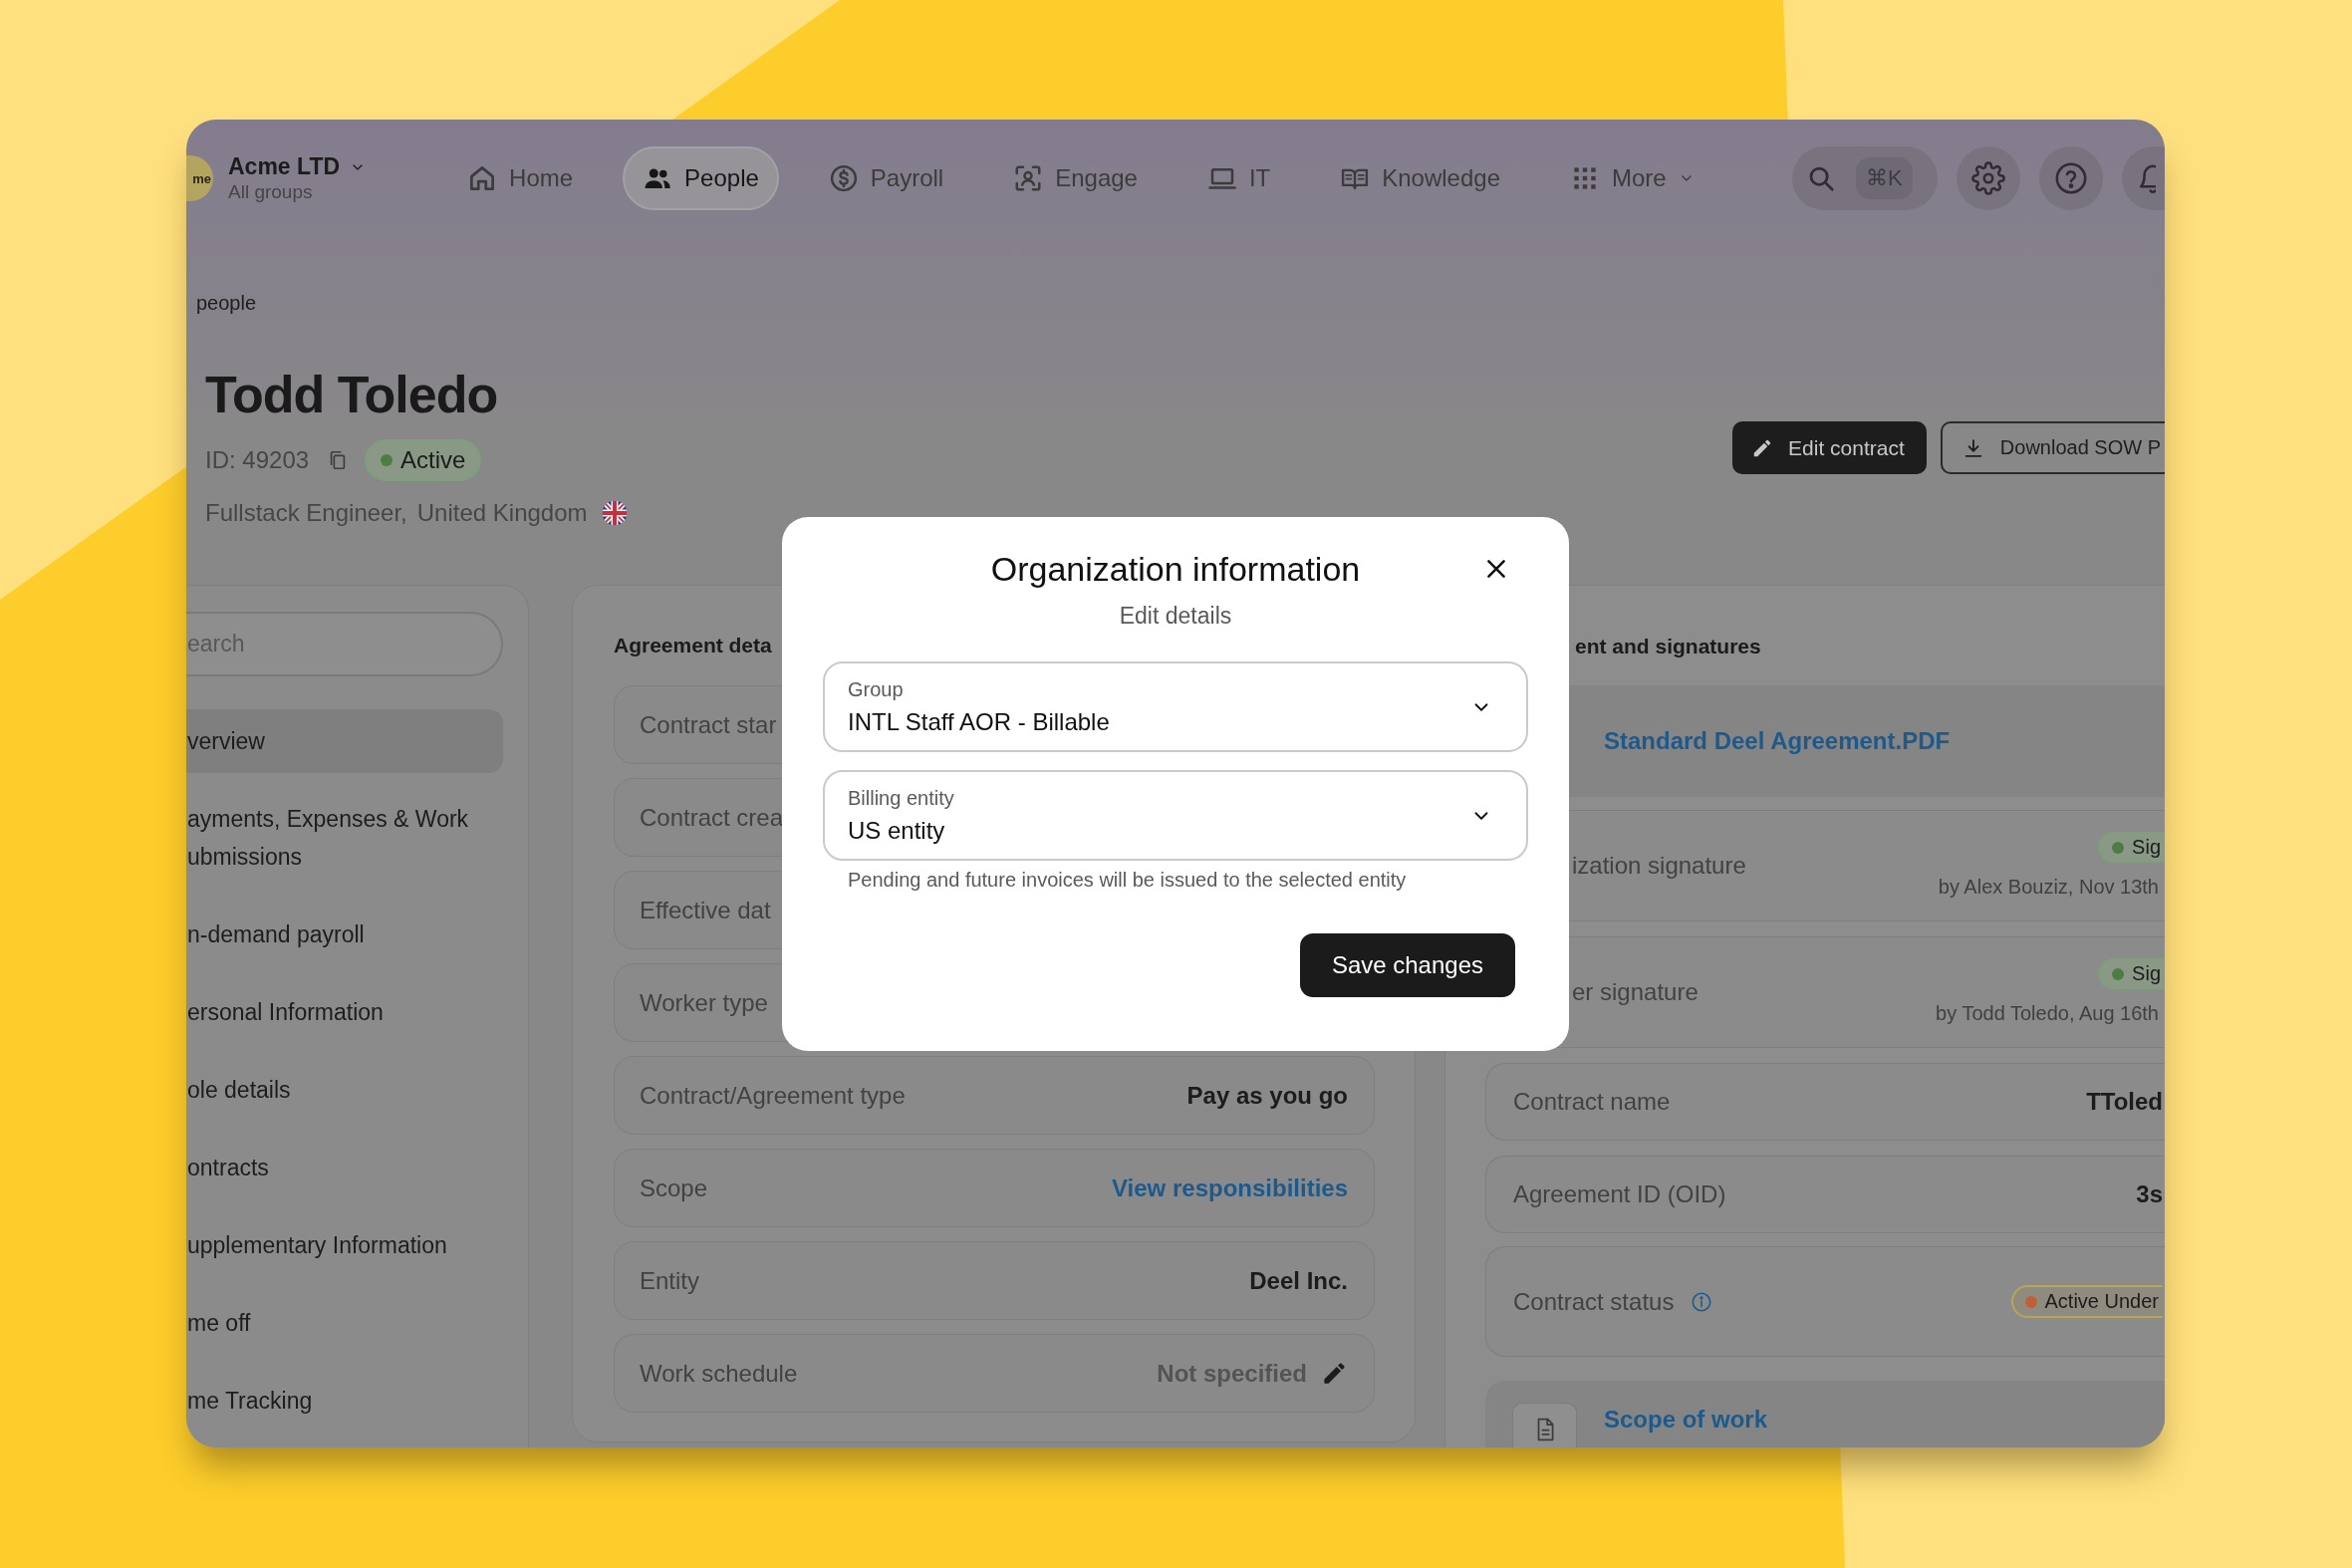  I want to click on help-icon, so click(2071, 178).